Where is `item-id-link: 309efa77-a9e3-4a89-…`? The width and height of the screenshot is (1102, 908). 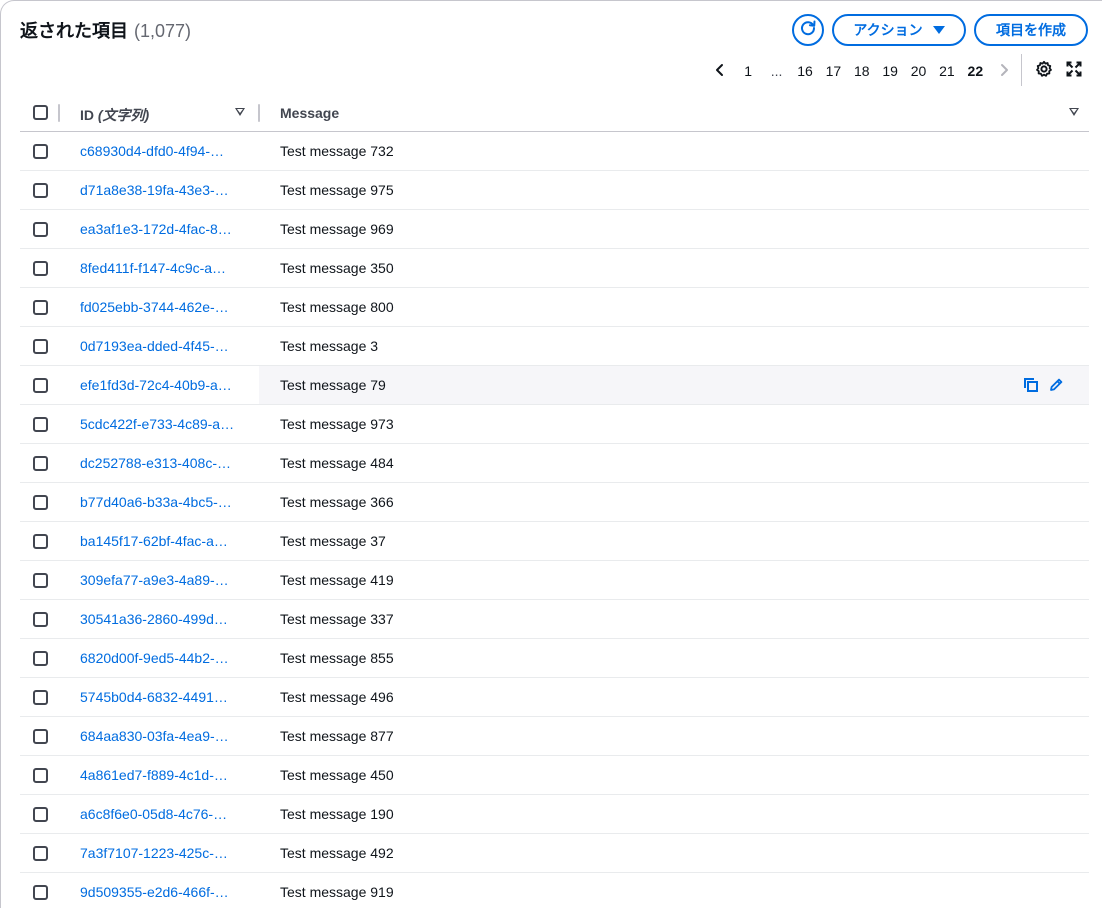
item-id-link: 309efa77-a9e3-4a89-… is located at coordinates (160, 580).